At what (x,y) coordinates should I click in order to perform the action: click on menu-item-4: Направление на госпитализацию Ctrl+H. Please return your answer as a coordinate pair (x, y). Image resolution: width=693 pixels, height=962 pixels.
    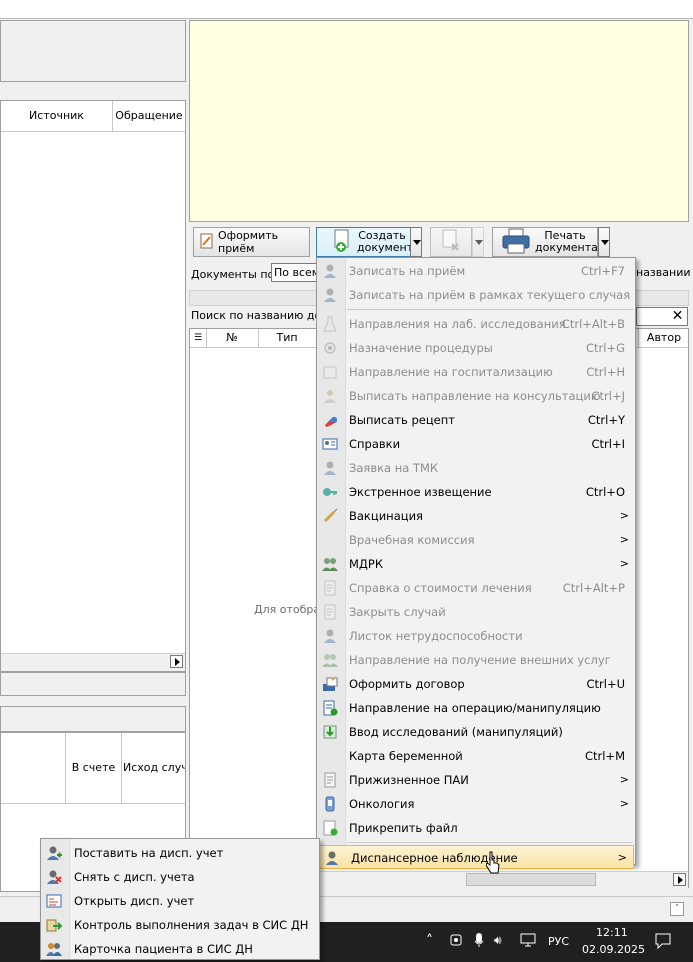
    Looking at the image, I should click on (476, 372).